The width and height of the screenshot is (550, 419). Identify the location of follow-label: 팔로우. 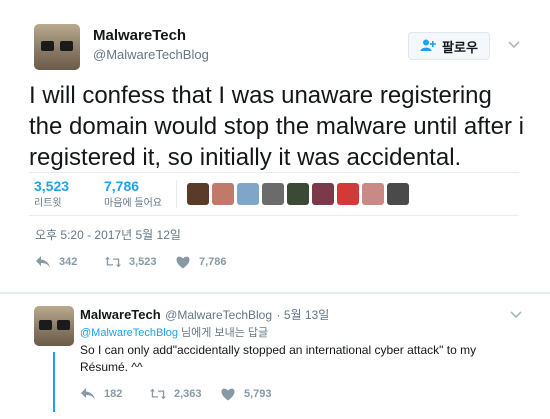
(460, 47).